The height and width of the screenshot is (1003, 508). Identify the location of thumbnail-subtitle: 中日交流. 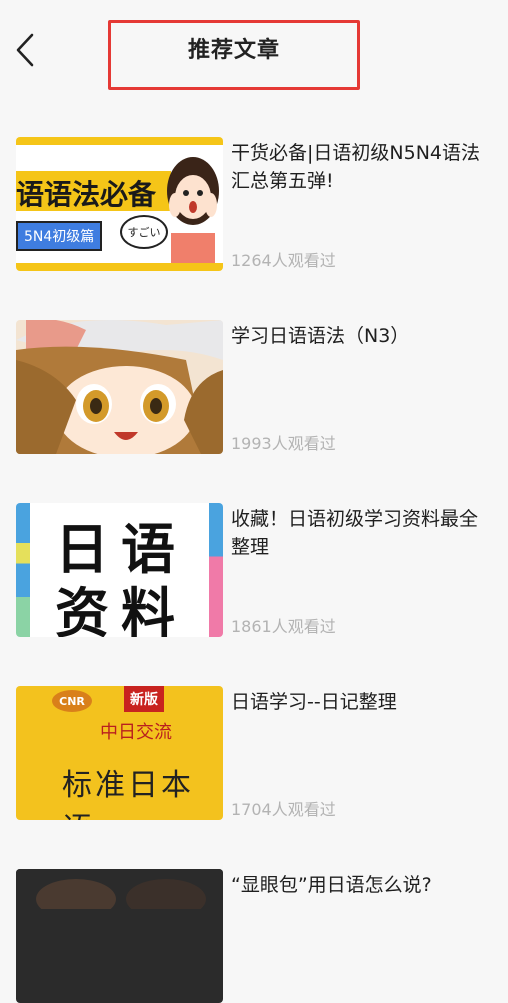
(136, 732).